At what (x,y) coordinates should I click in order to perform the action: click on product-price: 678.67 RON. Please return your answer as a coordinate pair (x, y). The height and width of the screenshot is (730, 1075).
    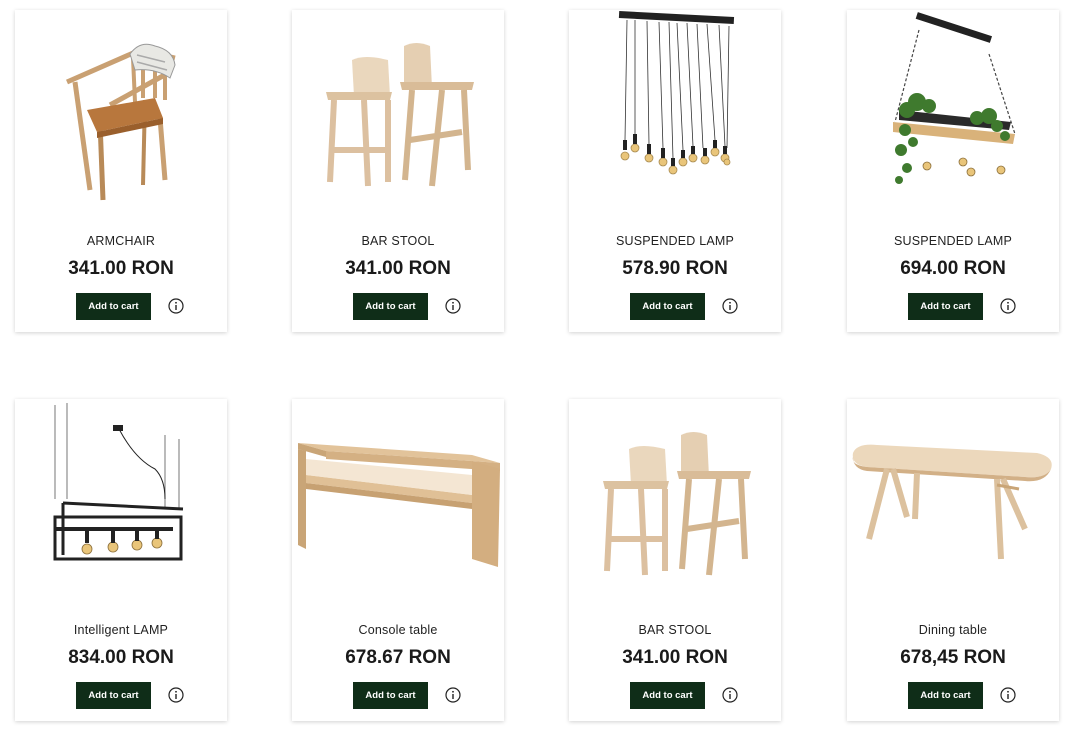
    Looking at the image, I should click on (398, 657).